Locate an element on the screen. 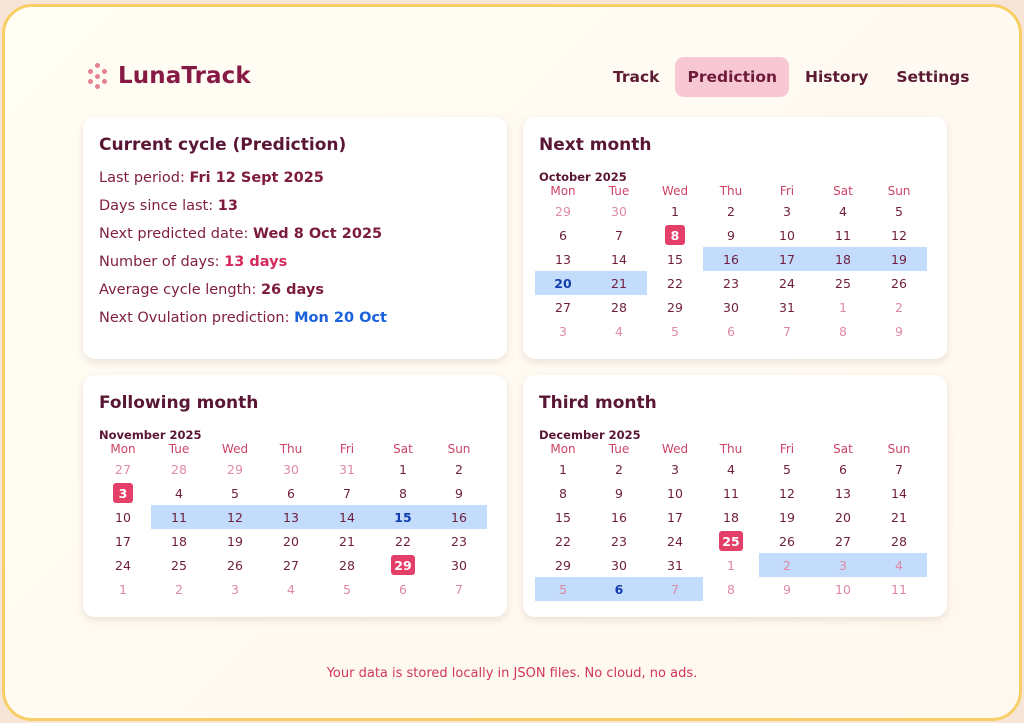 Image resolution: width=1024 pixels, height=723 pixels. ovulation-day-cell: 15 is located at coordinates (403, 517).